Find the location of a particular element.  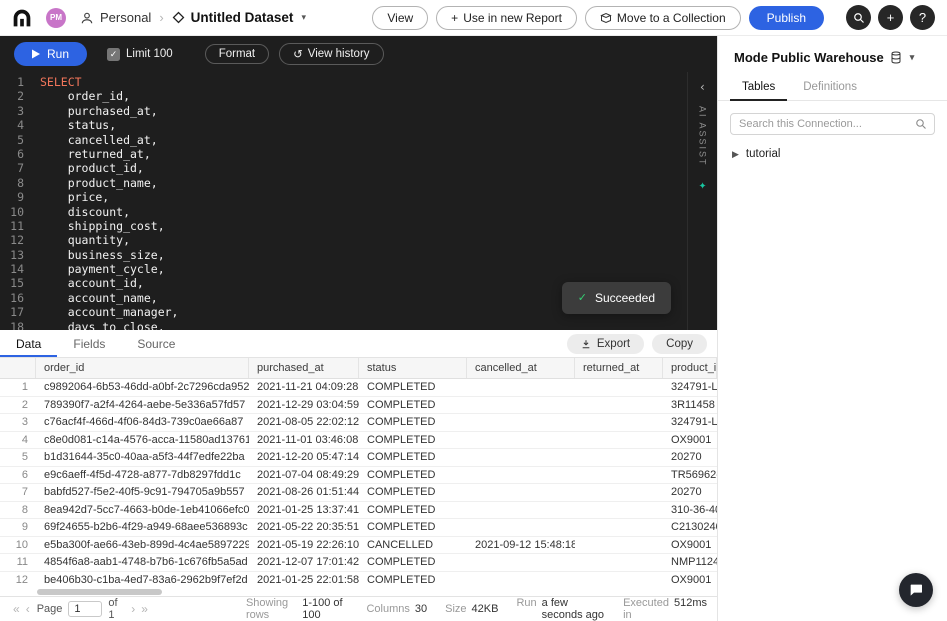

column-header: order_id is located at coordinates (142, 368).